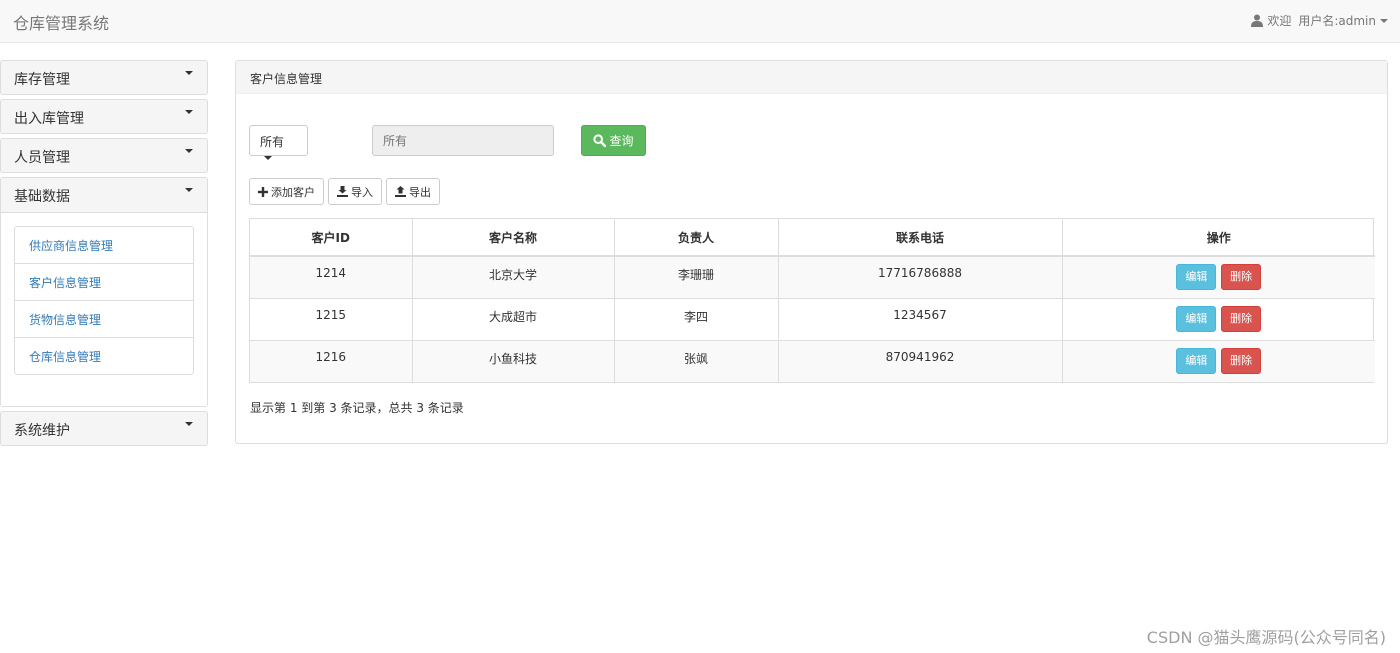  What do you see at coordinates (513, 277) in the screenshot?
I see `cell-name: 北京大学` at bounding box center [513, 277].